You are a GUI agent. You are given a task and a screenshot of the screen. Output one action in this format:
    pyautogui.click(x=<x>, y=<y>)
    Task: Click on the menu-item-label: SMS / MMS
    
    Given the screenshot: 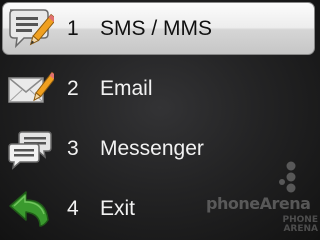 What is the action you would take?
    pyautogui.click(x=156, y=28)
    